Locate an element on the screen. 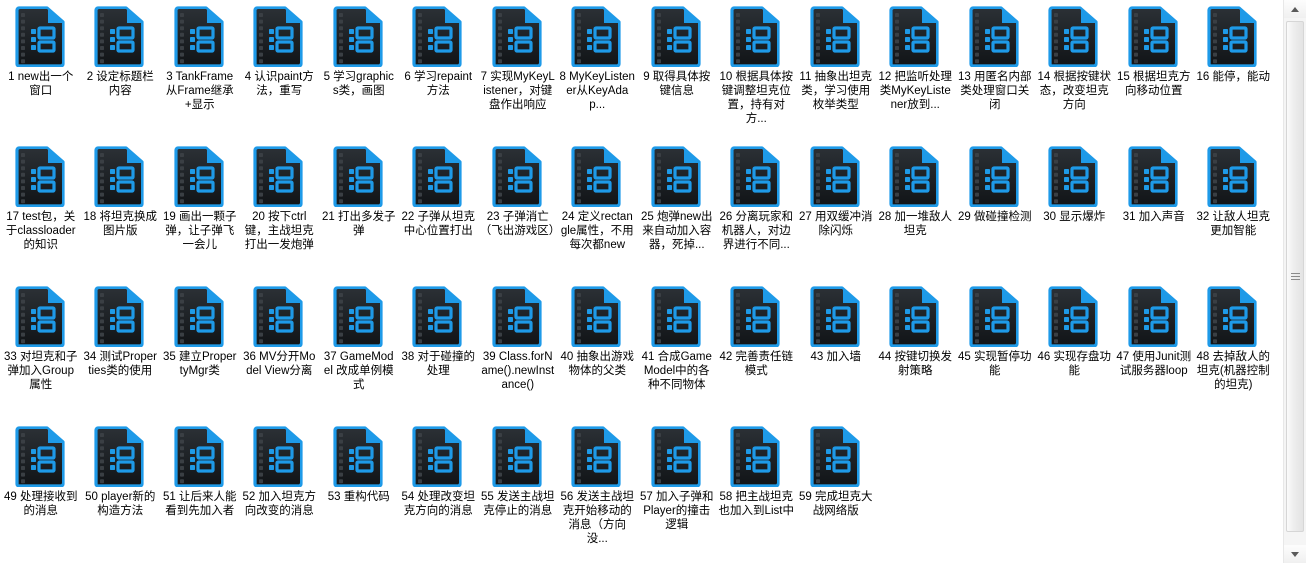 This screenshot has height=563, width=1306. file-item: 52 加入坦克方向改变的消息 is located at coordinates (280, 490).